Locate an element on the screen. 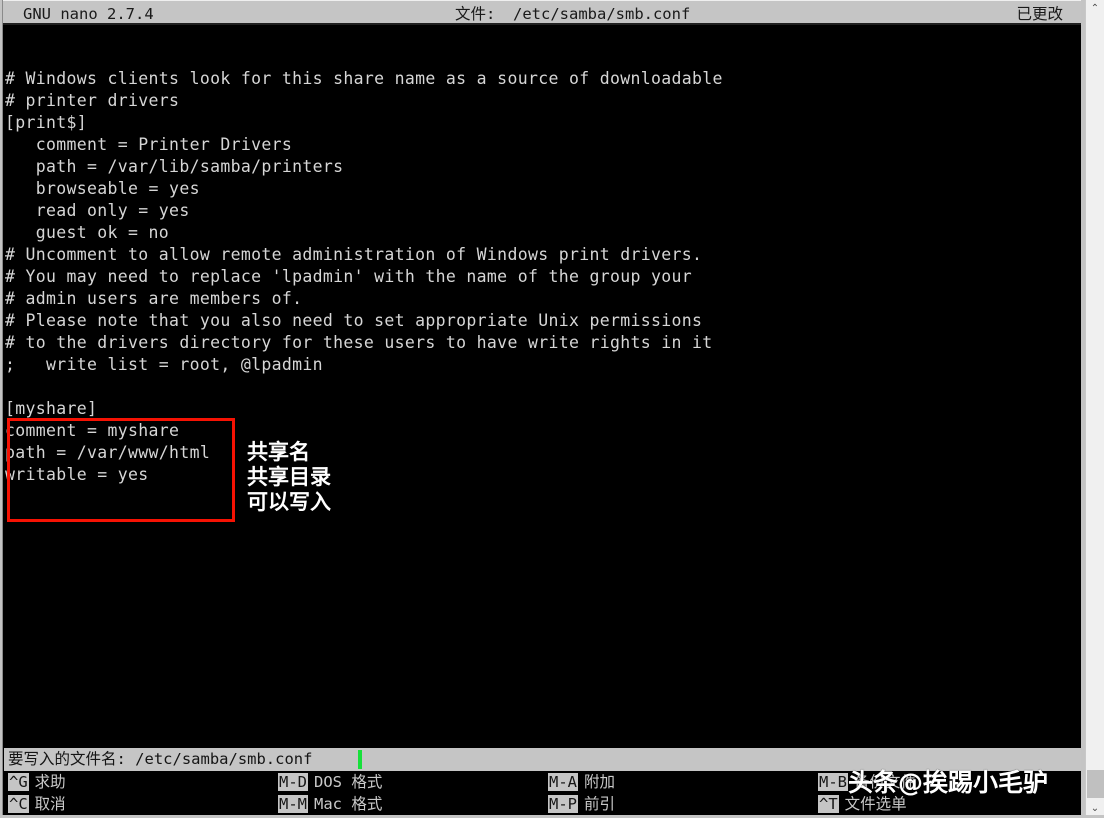 This screenshot has height=818, width=1104. shortcut-description: 附加 is located at coordinates (600, 782).